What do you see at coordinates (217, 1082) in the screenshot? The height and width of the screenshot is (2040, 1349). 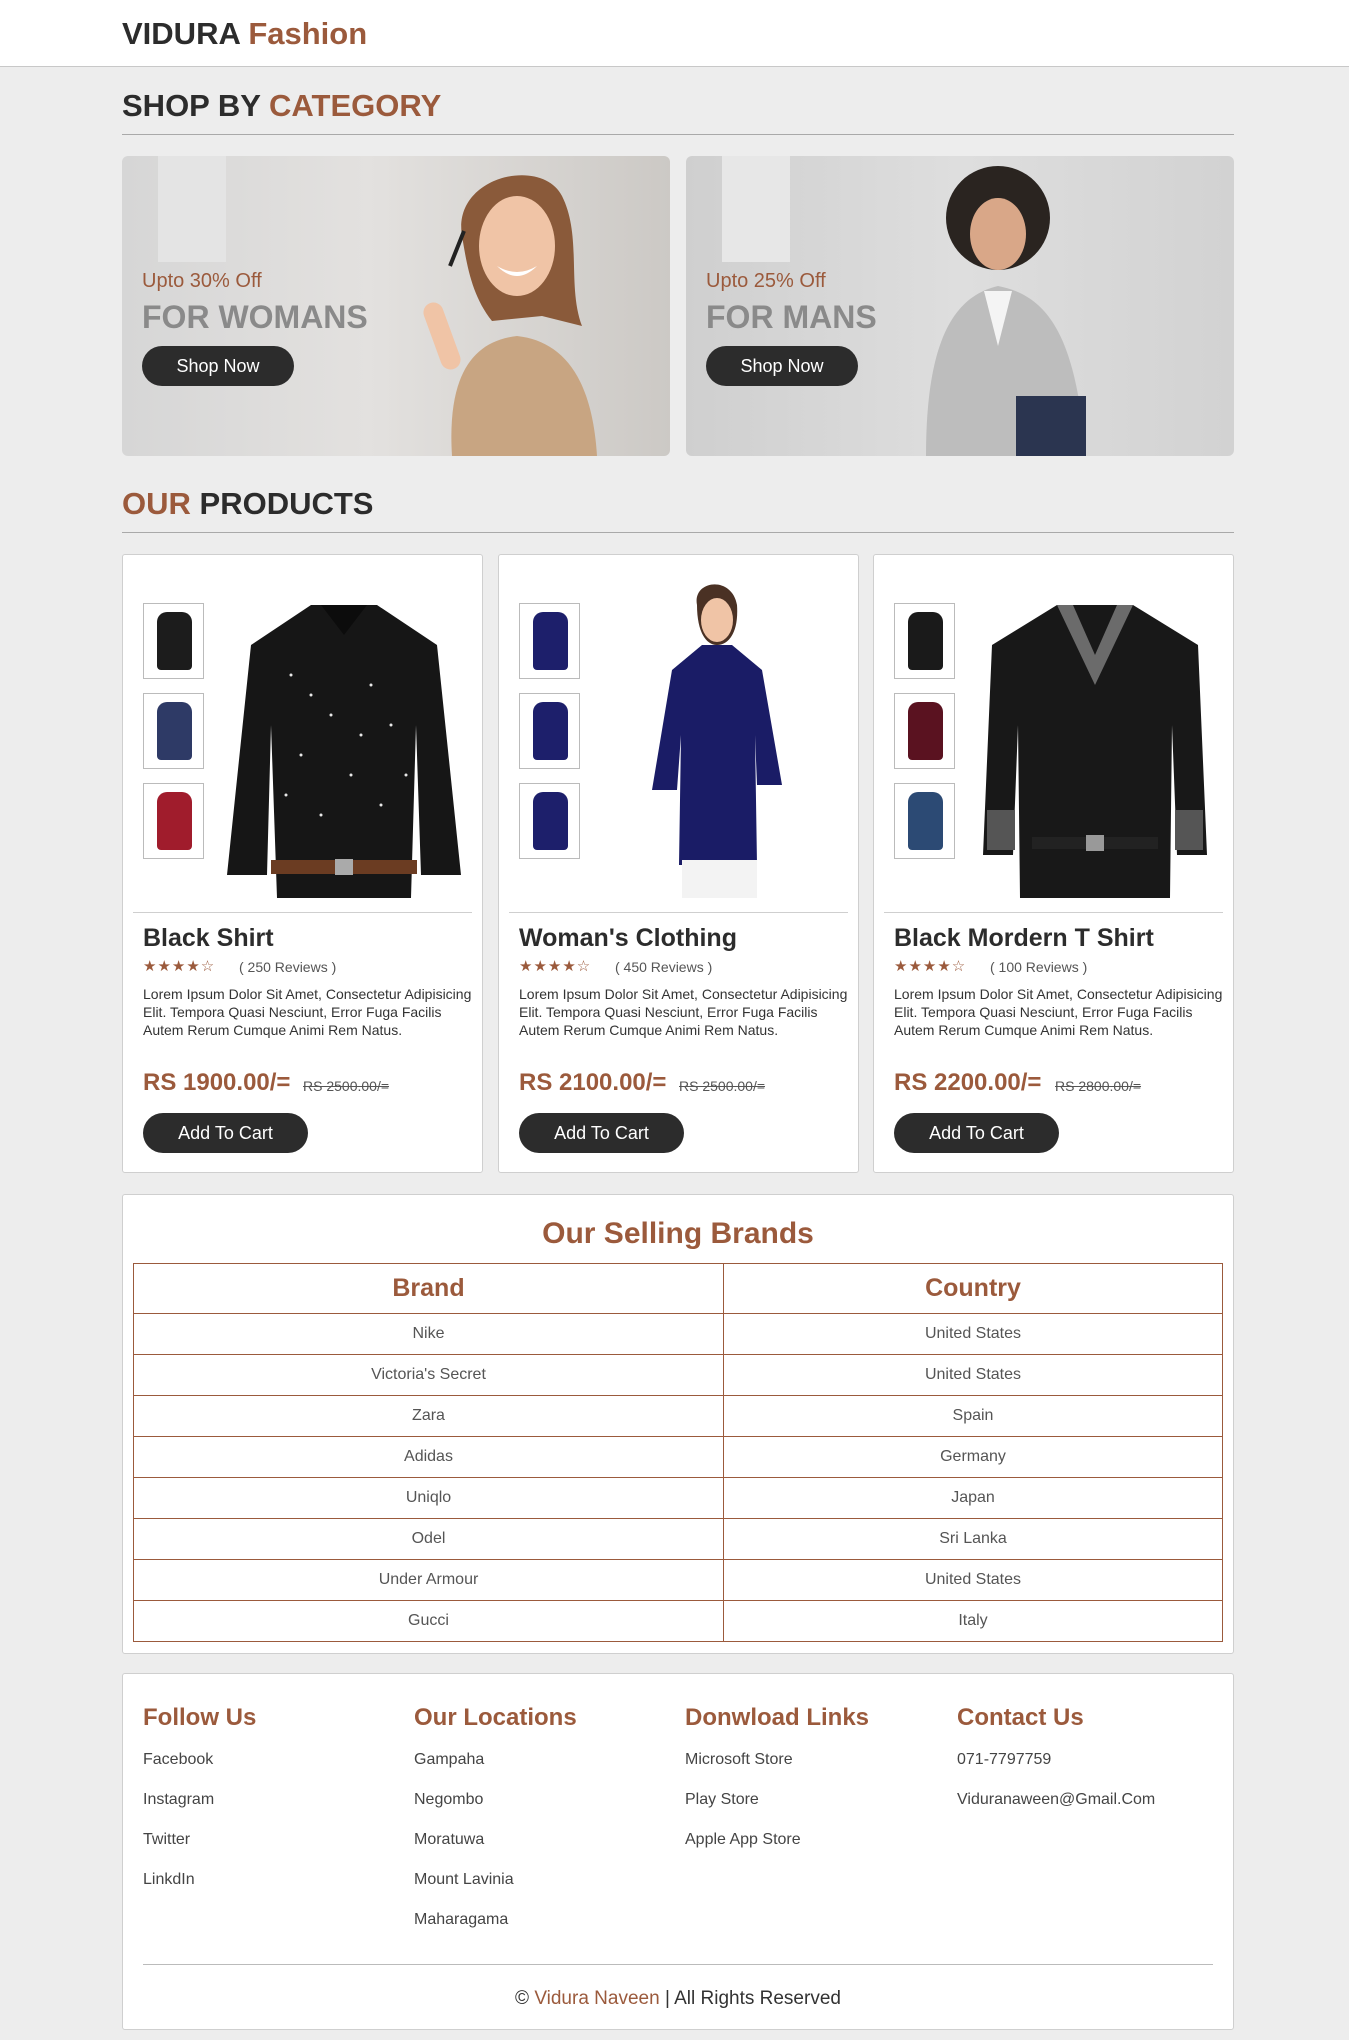 I see `product-price: RS 1900.00/=` at bounding box center [217, 1082].